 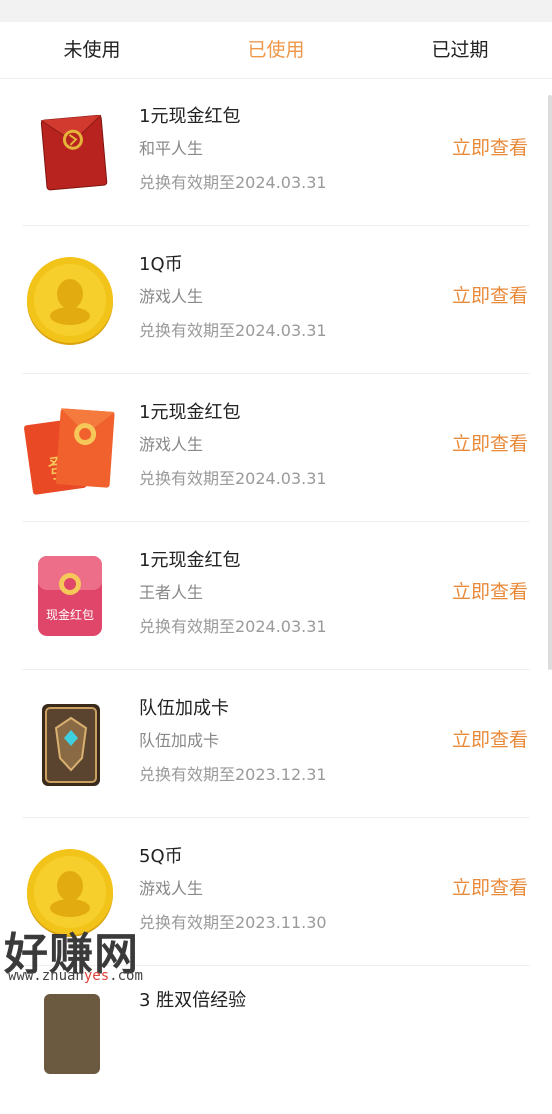 I want to click on cash-red-packet-icon: 现金红包, so click(x=70, y=596).